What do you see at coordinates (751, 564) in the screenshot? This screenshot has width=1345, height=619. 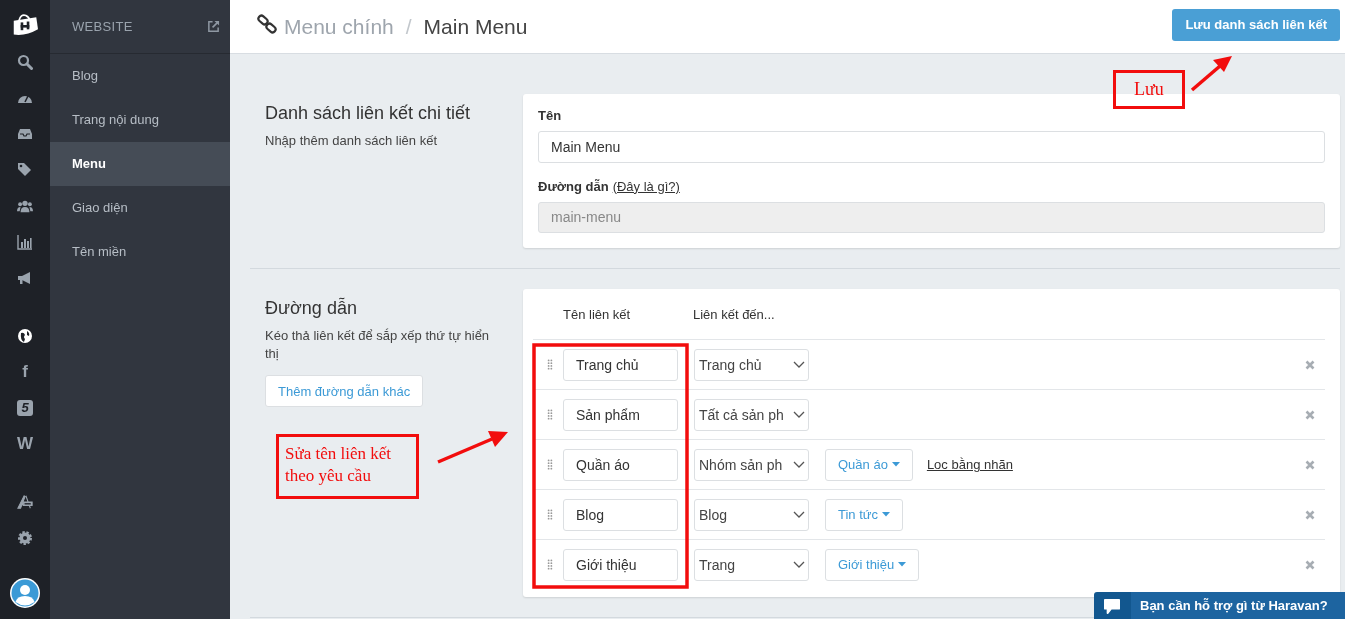 I see `link-target-dropdown: Trang` at bounding box center [751, 564].